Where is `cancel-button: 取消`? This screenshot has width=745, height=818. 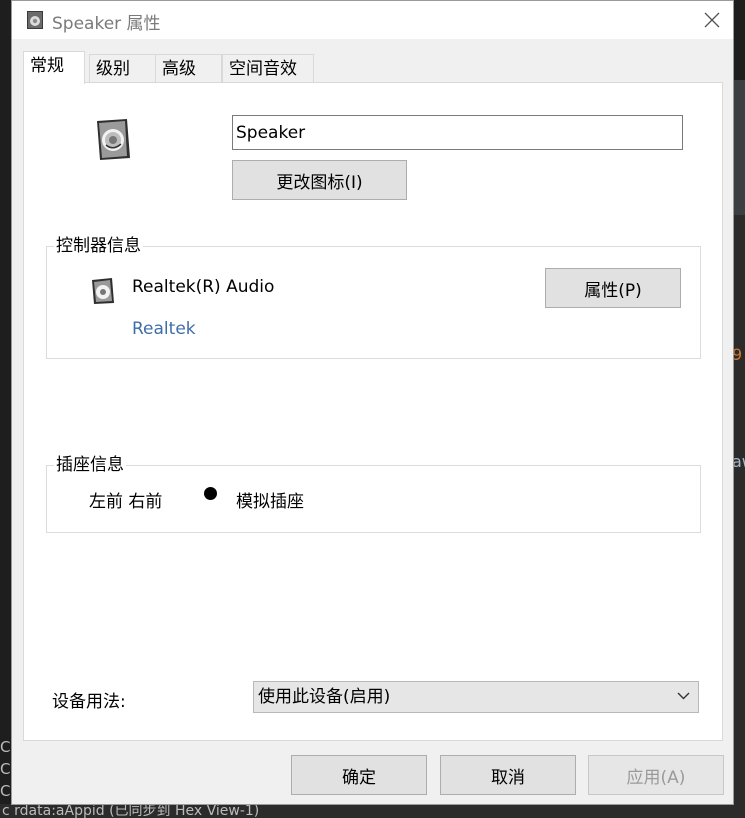
cancel-button: 取消 is located at coordinates (508, 775).